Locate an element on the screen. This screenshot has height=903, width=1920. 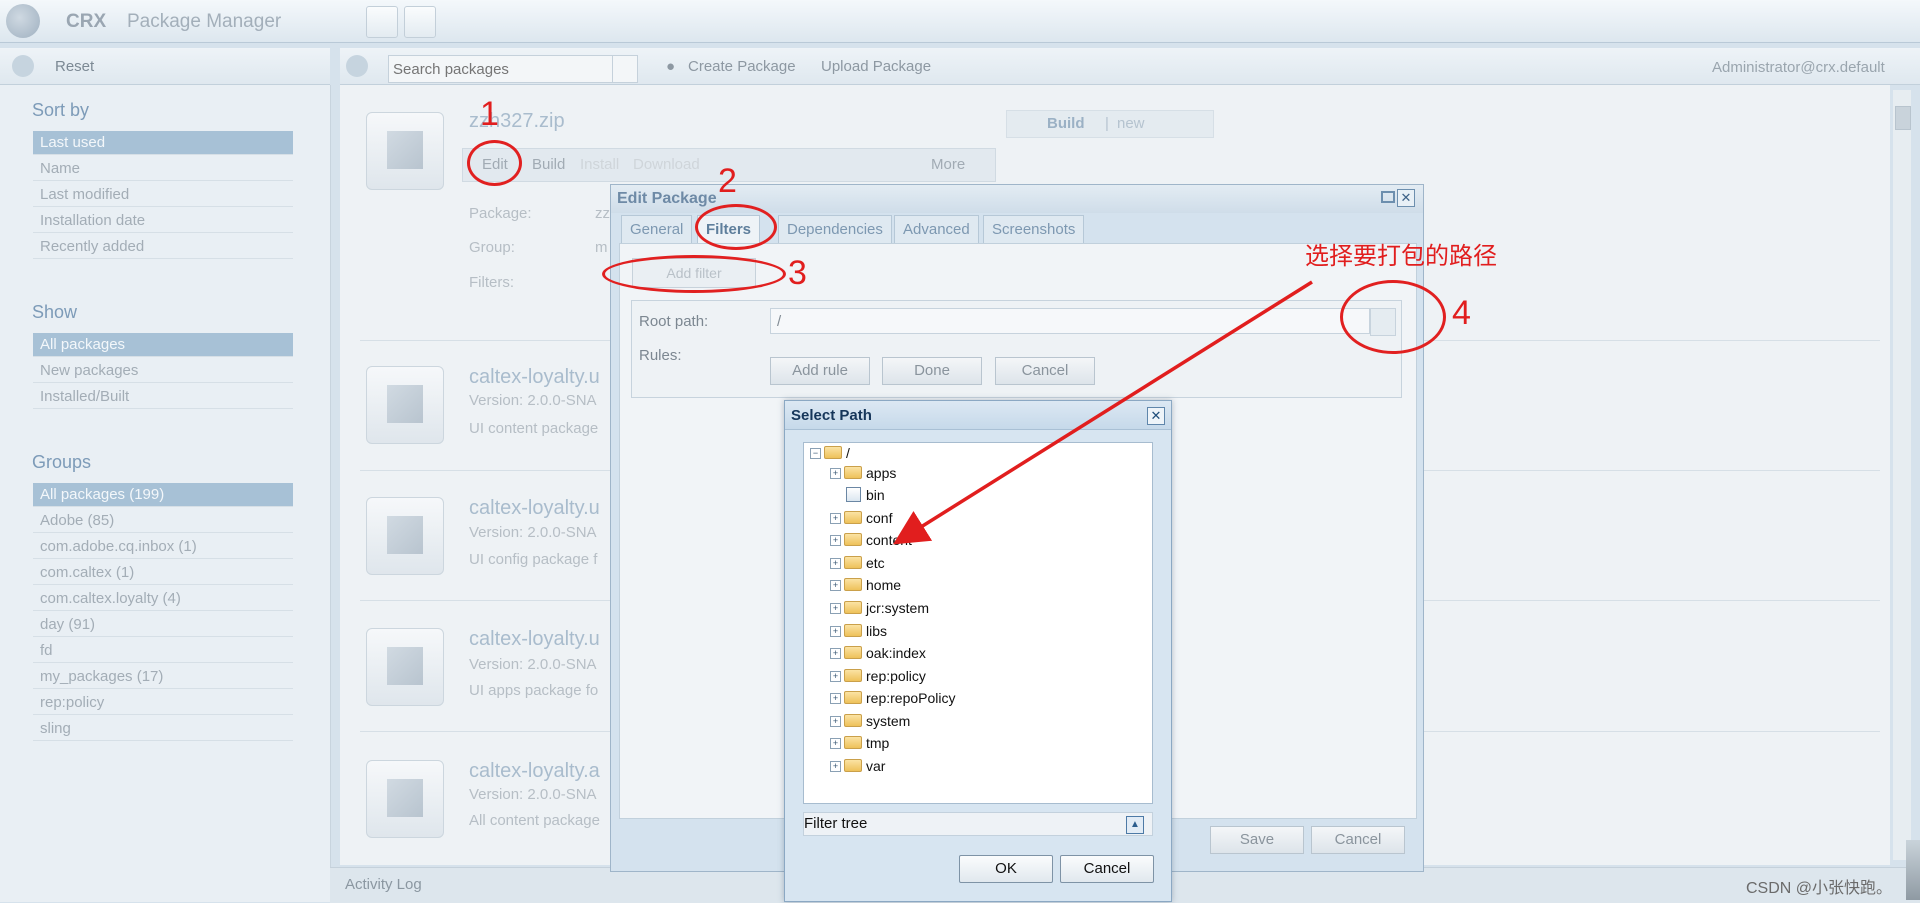
annotation-arrow is located at coordinates (1103, 412).